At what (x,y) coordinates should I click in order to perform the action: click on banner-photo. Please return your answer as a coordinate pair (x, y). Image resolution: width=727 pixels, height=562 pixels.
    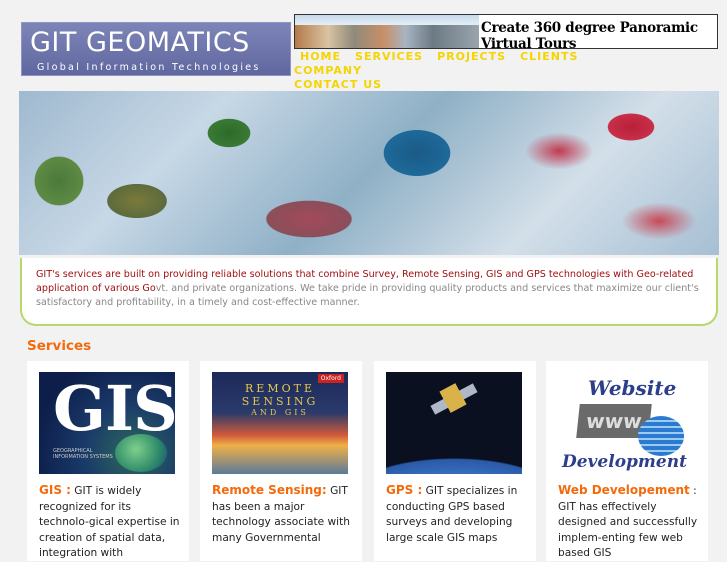
    Looking at the image, I should click on (387, 31).